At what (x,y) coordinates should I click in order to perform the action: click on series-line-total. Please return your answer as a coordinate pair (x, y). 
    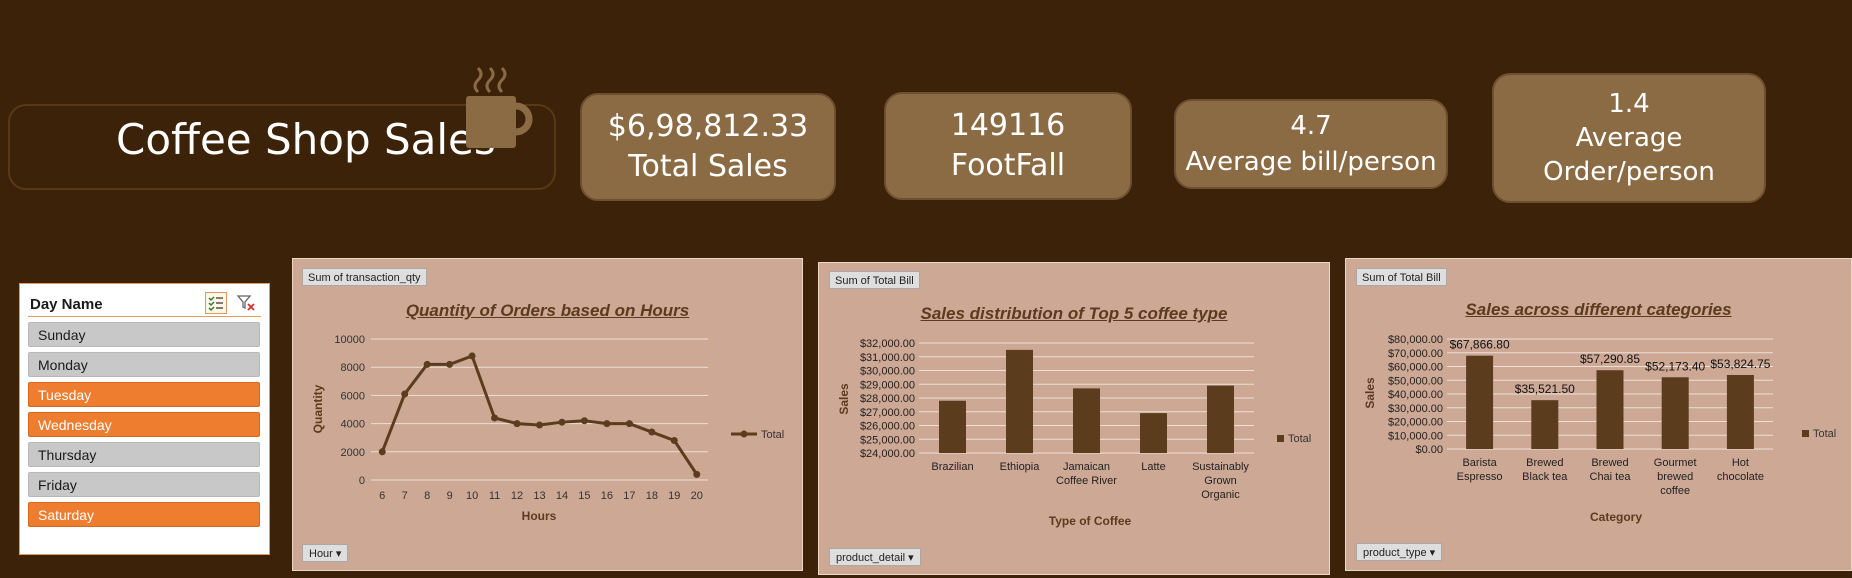
    Looking at the image, I should click on (539, 414).